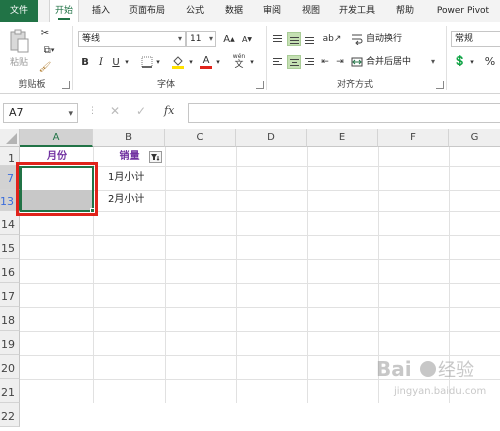 The width and height of the screenshot is (500, 431). Describe the element at coordinates (45, 33) in the screenshot. I see `cut-button: ✂` at that location.